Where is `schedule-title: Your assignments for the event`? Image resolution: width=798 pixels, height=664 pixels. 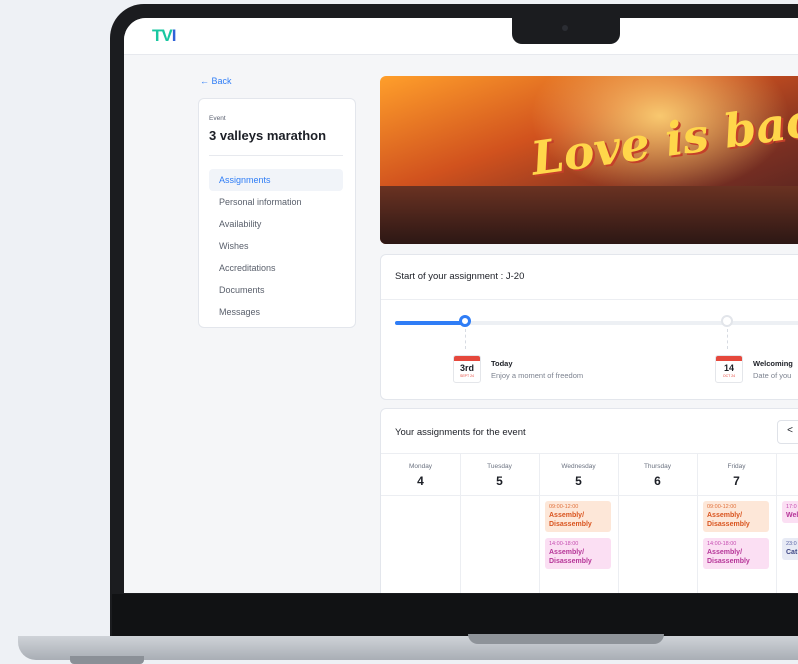
schedule-title: Your assignments for the event is located at coordinates (460, 432).